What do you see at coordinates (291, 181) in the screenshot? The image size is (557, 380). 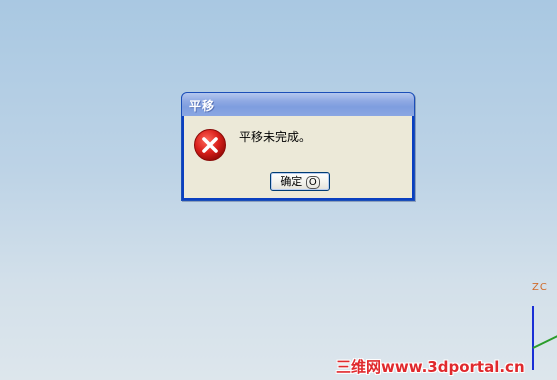 I see `ok-button-label: 确定` at bounding box center [291, 181].